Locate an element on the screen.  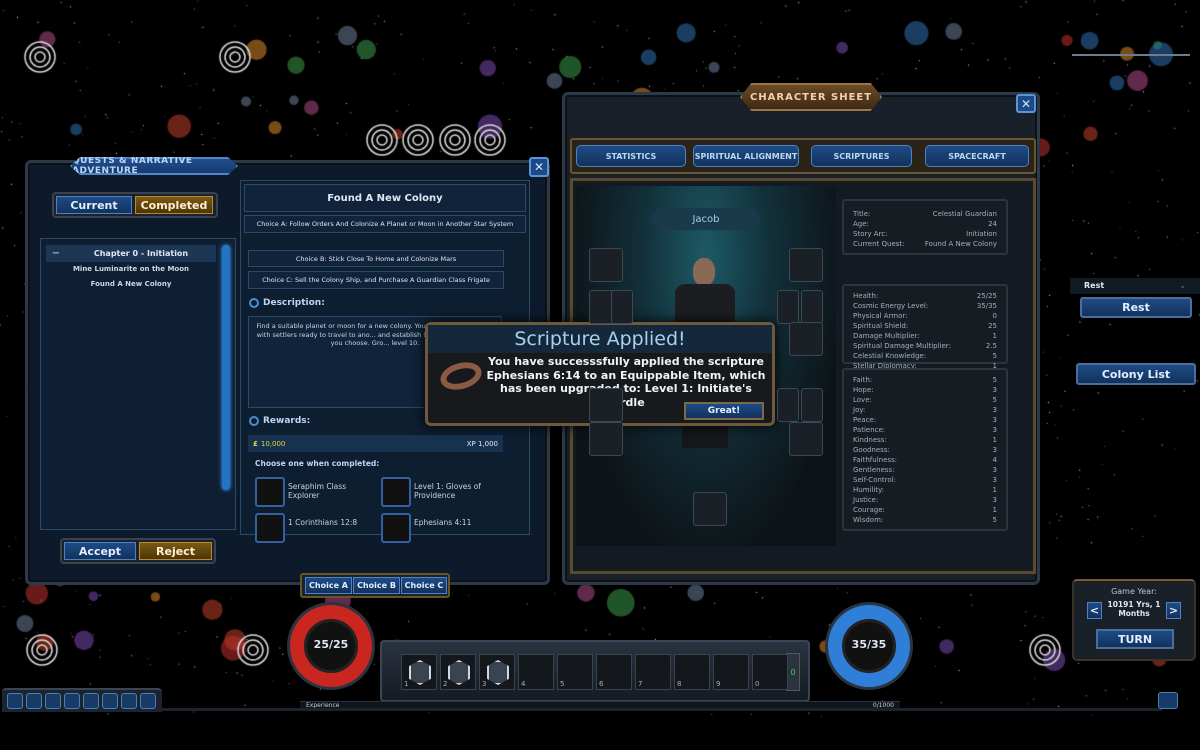
next-year-button: > is located at coordinates (1173, 610).